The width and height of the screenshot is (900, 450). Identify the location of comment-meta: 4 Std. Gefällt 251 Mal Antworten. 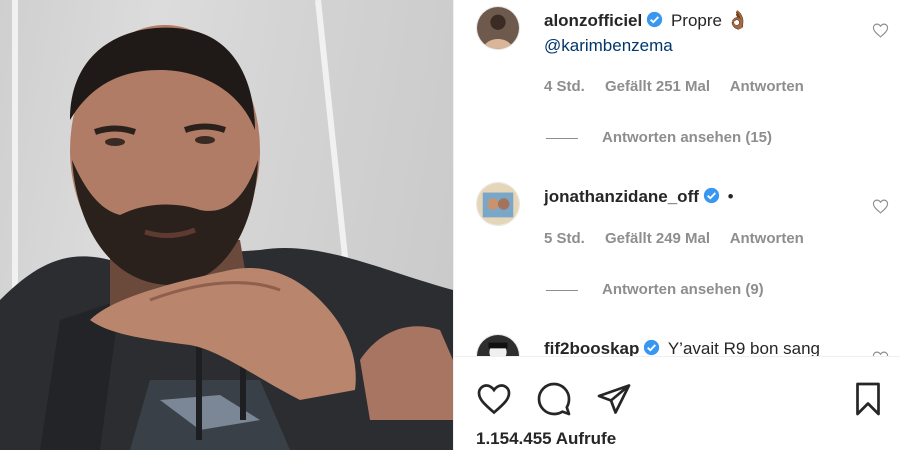
(682, 86).